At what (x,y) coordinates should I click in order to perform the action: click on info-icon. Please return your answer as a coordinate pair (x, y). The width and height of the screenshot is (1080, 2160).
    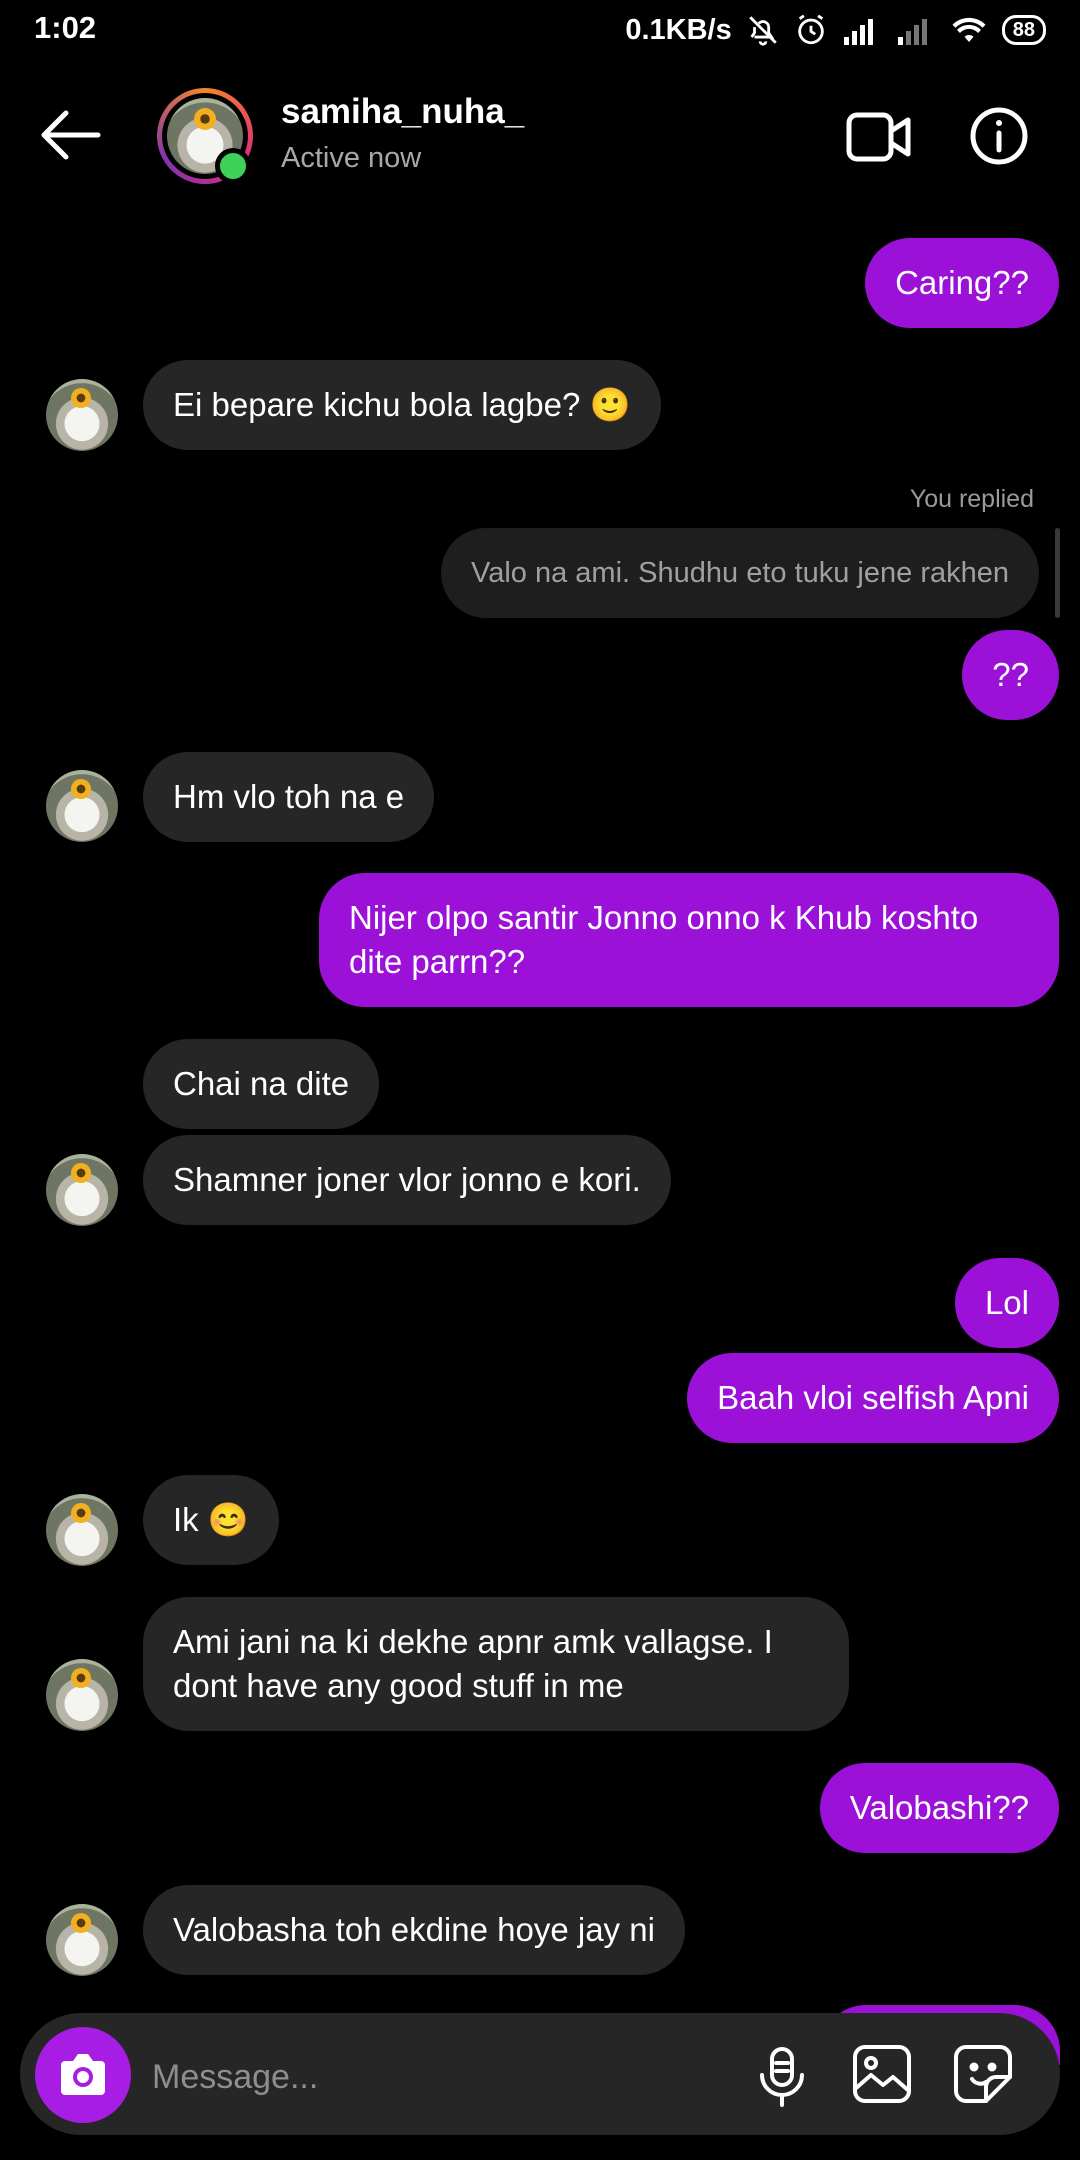
    Looking at the image, I should click on (999, 136).